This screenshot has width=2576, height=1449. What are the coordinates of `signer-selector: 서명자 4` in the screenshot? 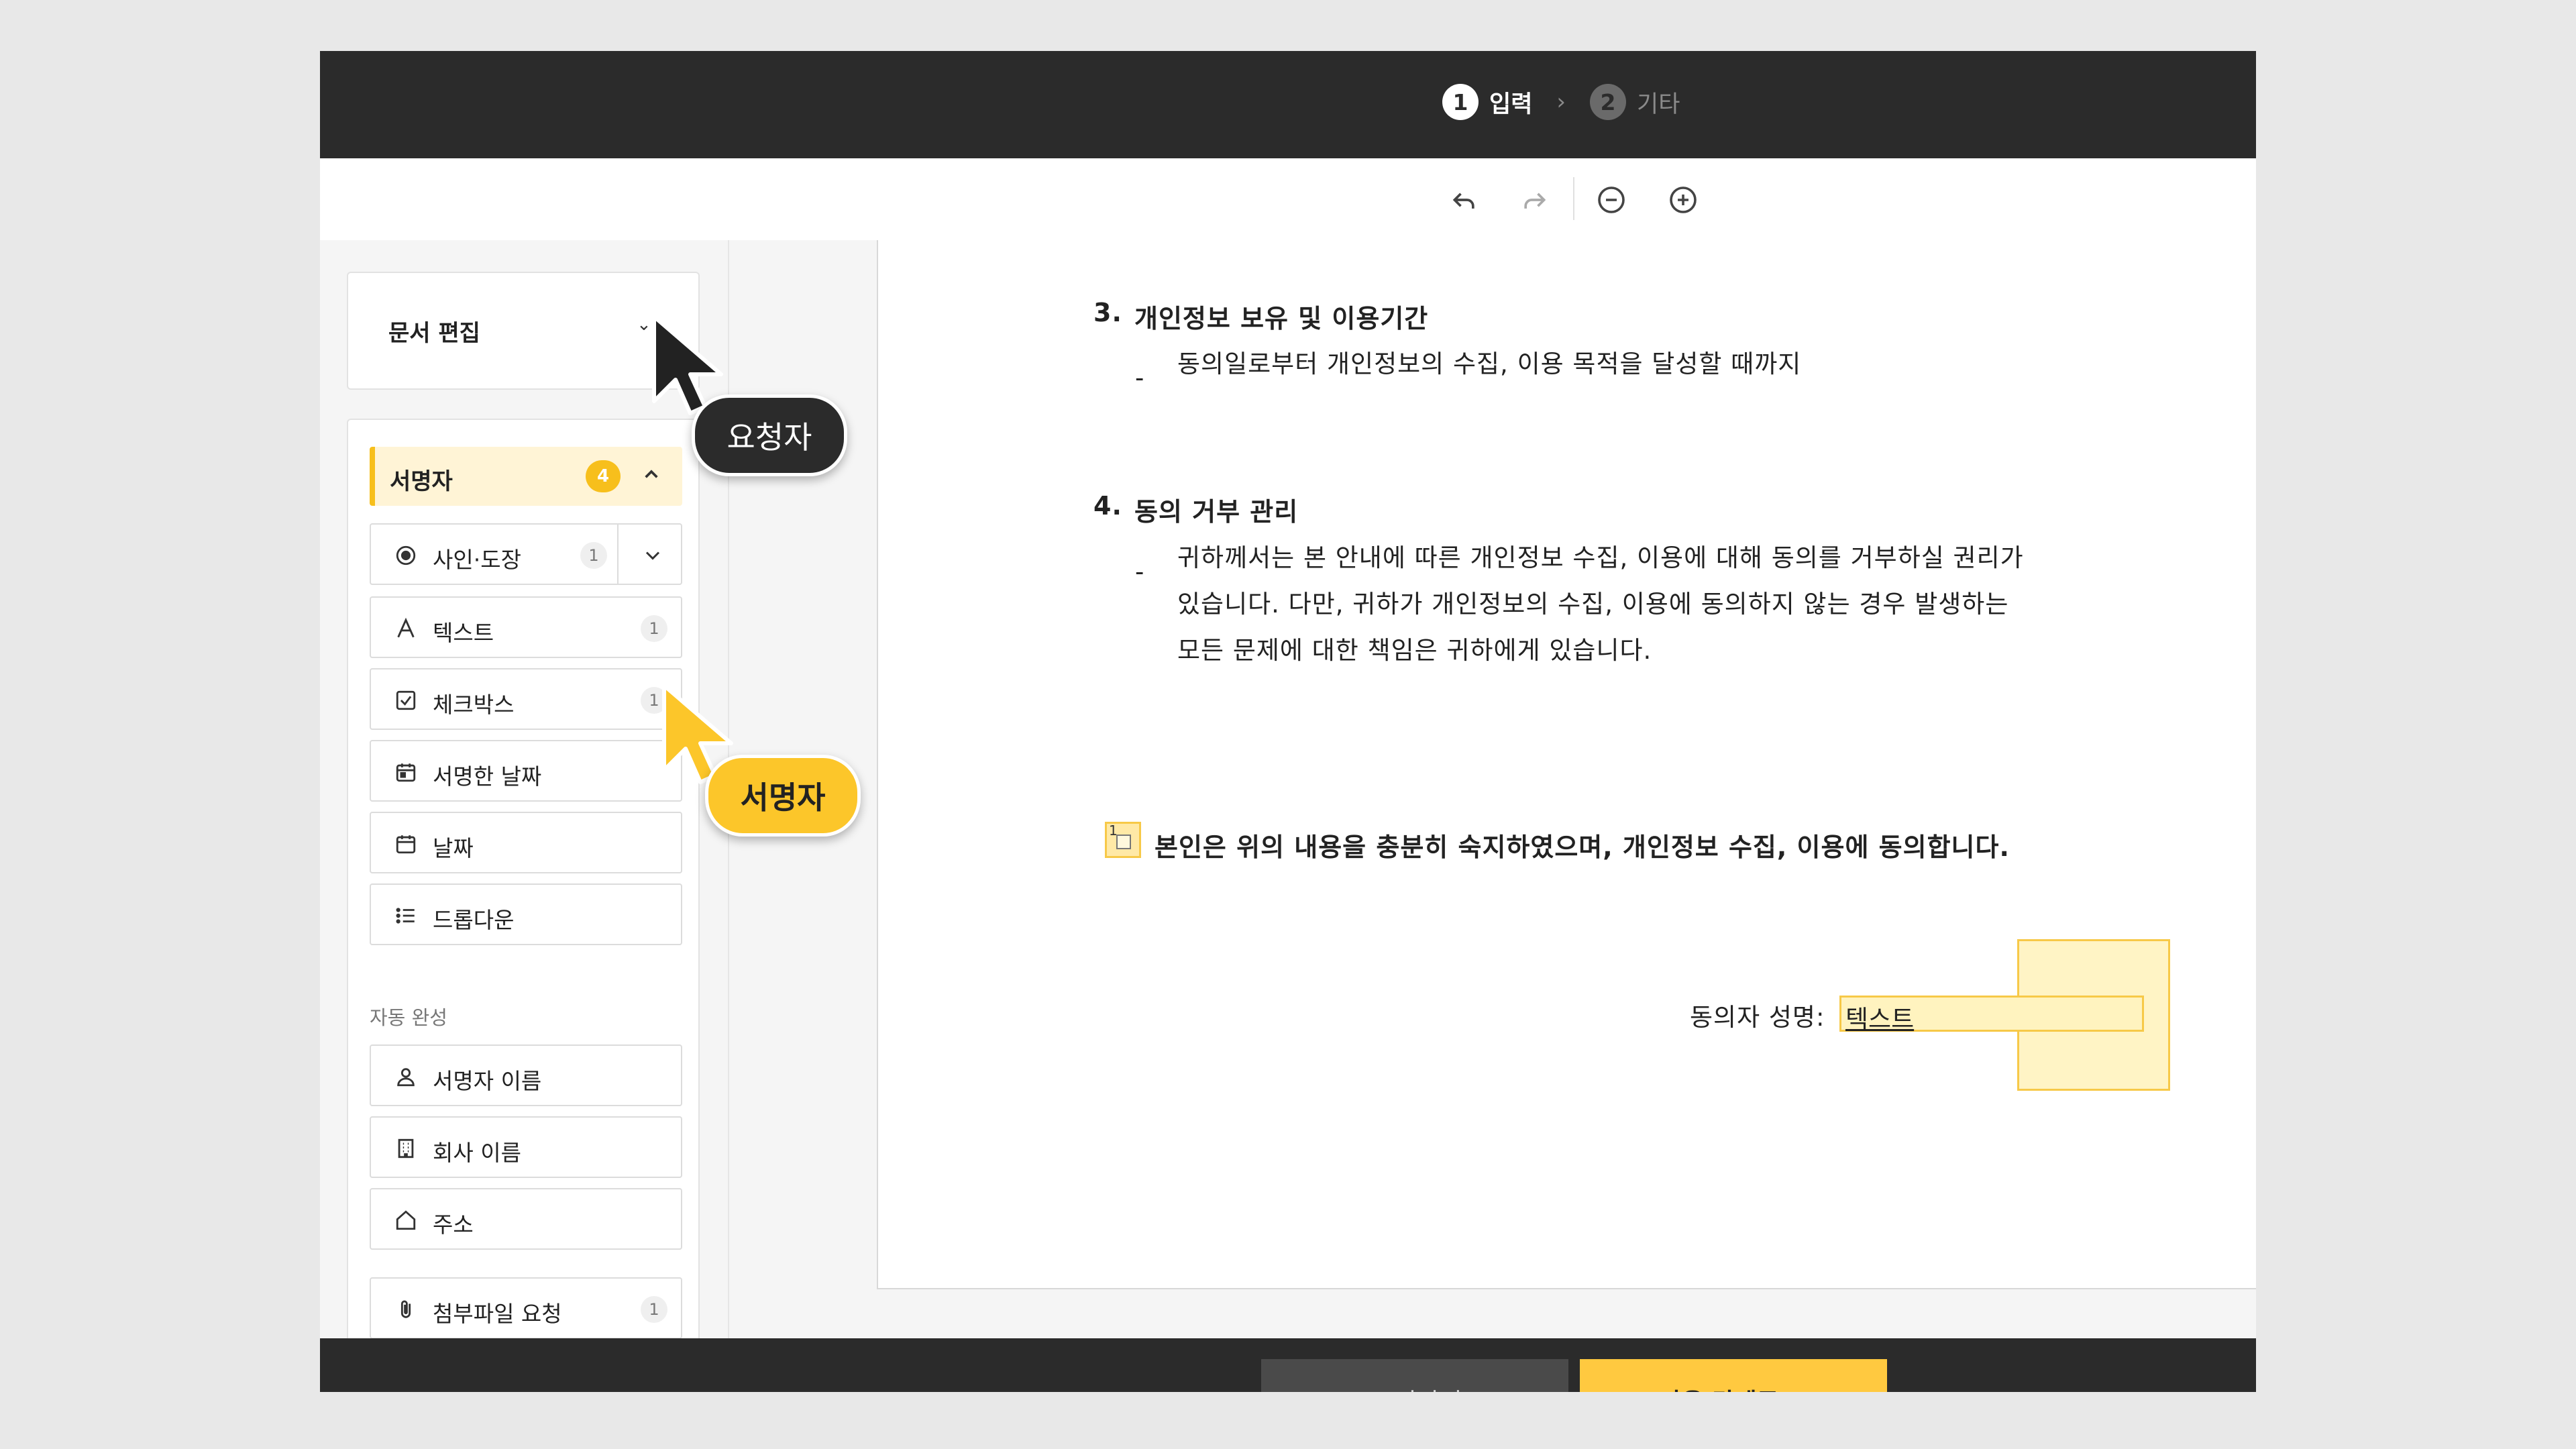 It's located at (526, 476).